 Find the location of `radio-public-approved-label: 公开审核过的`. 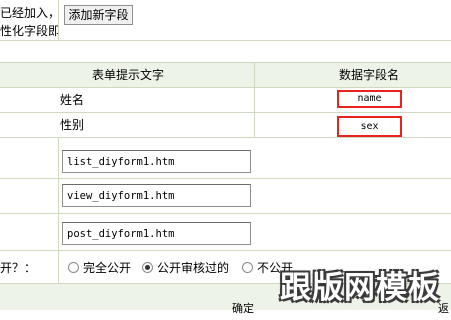

radio-public-approved-label: 公开审核过的 is located at coordinates (193, 268).